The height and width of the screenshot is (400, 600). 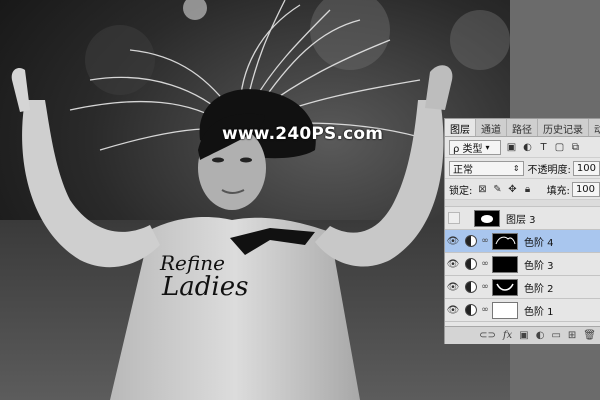 I want to click on shape-filter-icon: ▢, so click(x=559, y=147).